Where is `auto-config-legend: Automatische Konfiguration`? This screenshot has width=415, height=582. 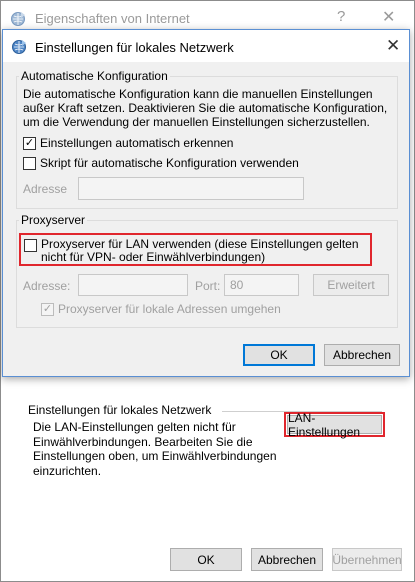 auto-config-legend: Automatische Konfiguration is located at coordinates (94, 76).